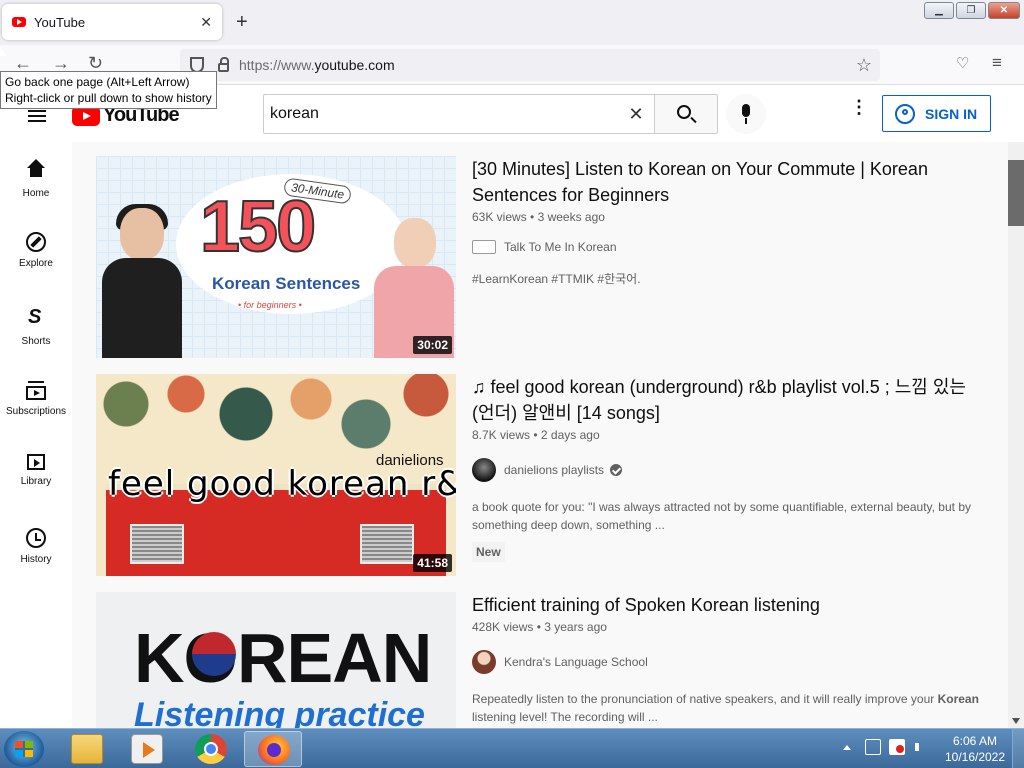 This screenshot has width=1024, height=768. What do you see at coordinates (276, 660) in the screenshot?
I see `video-thumbnail: KOREAN Listening practice` at bounding box center [276, 660].